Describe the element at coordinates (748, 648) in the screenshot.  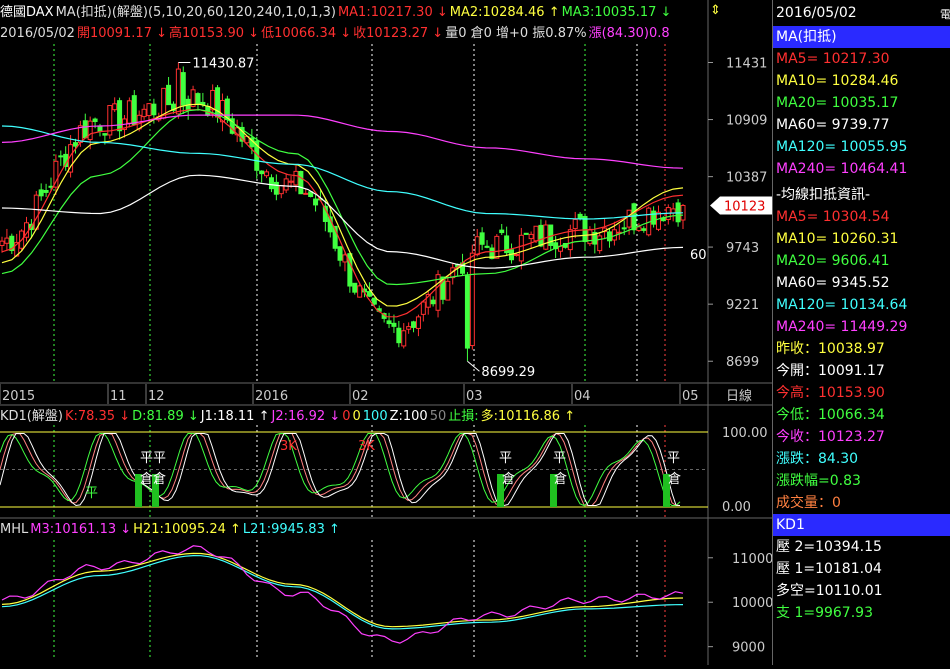
I see `mhl-axis-label: 9000` at that location.